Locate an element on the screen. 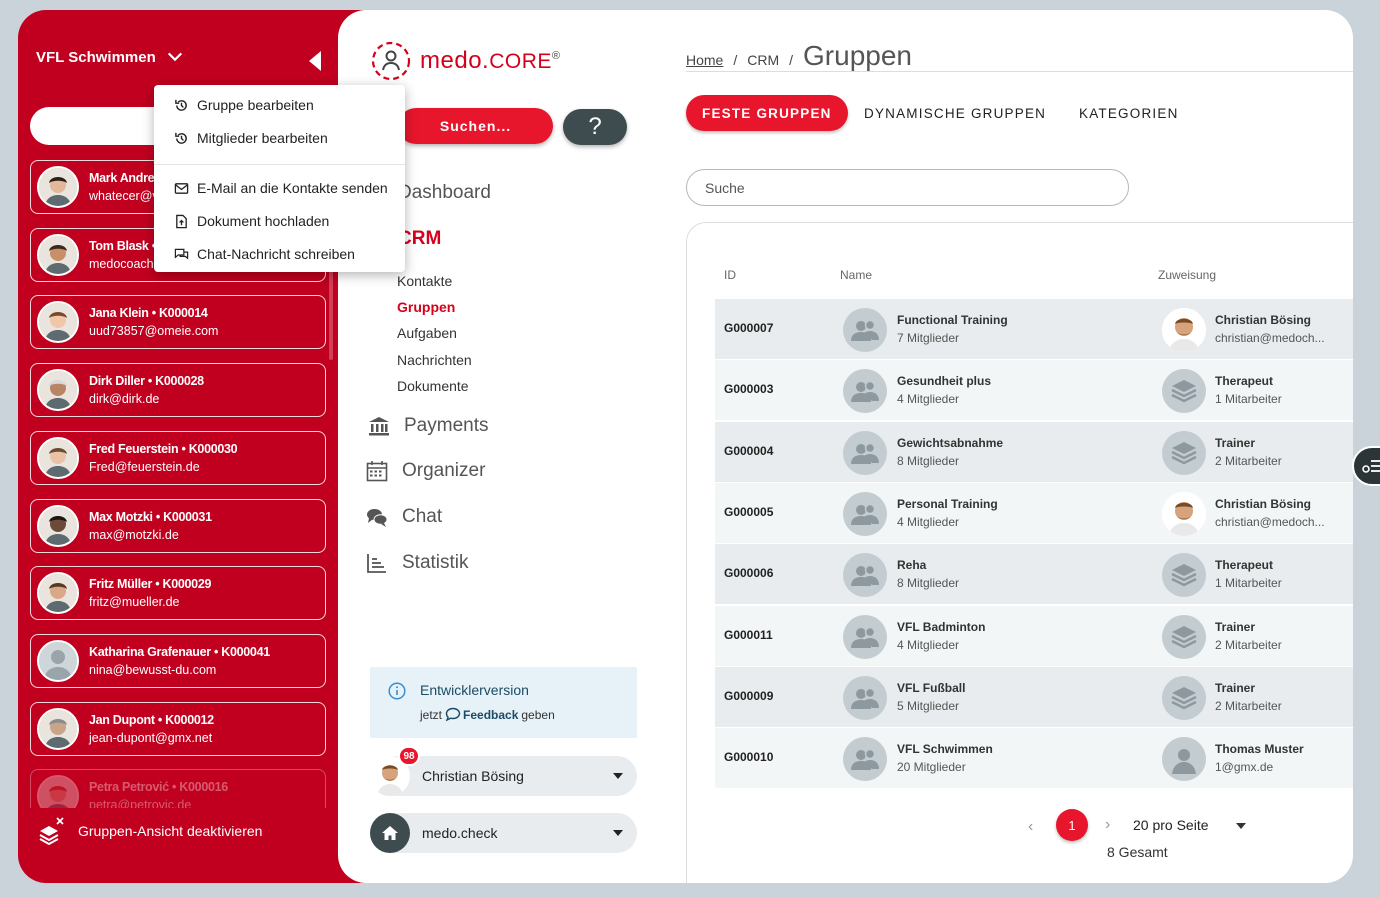  pagination-current-page: 1 is located at coordinates (1072, 825).